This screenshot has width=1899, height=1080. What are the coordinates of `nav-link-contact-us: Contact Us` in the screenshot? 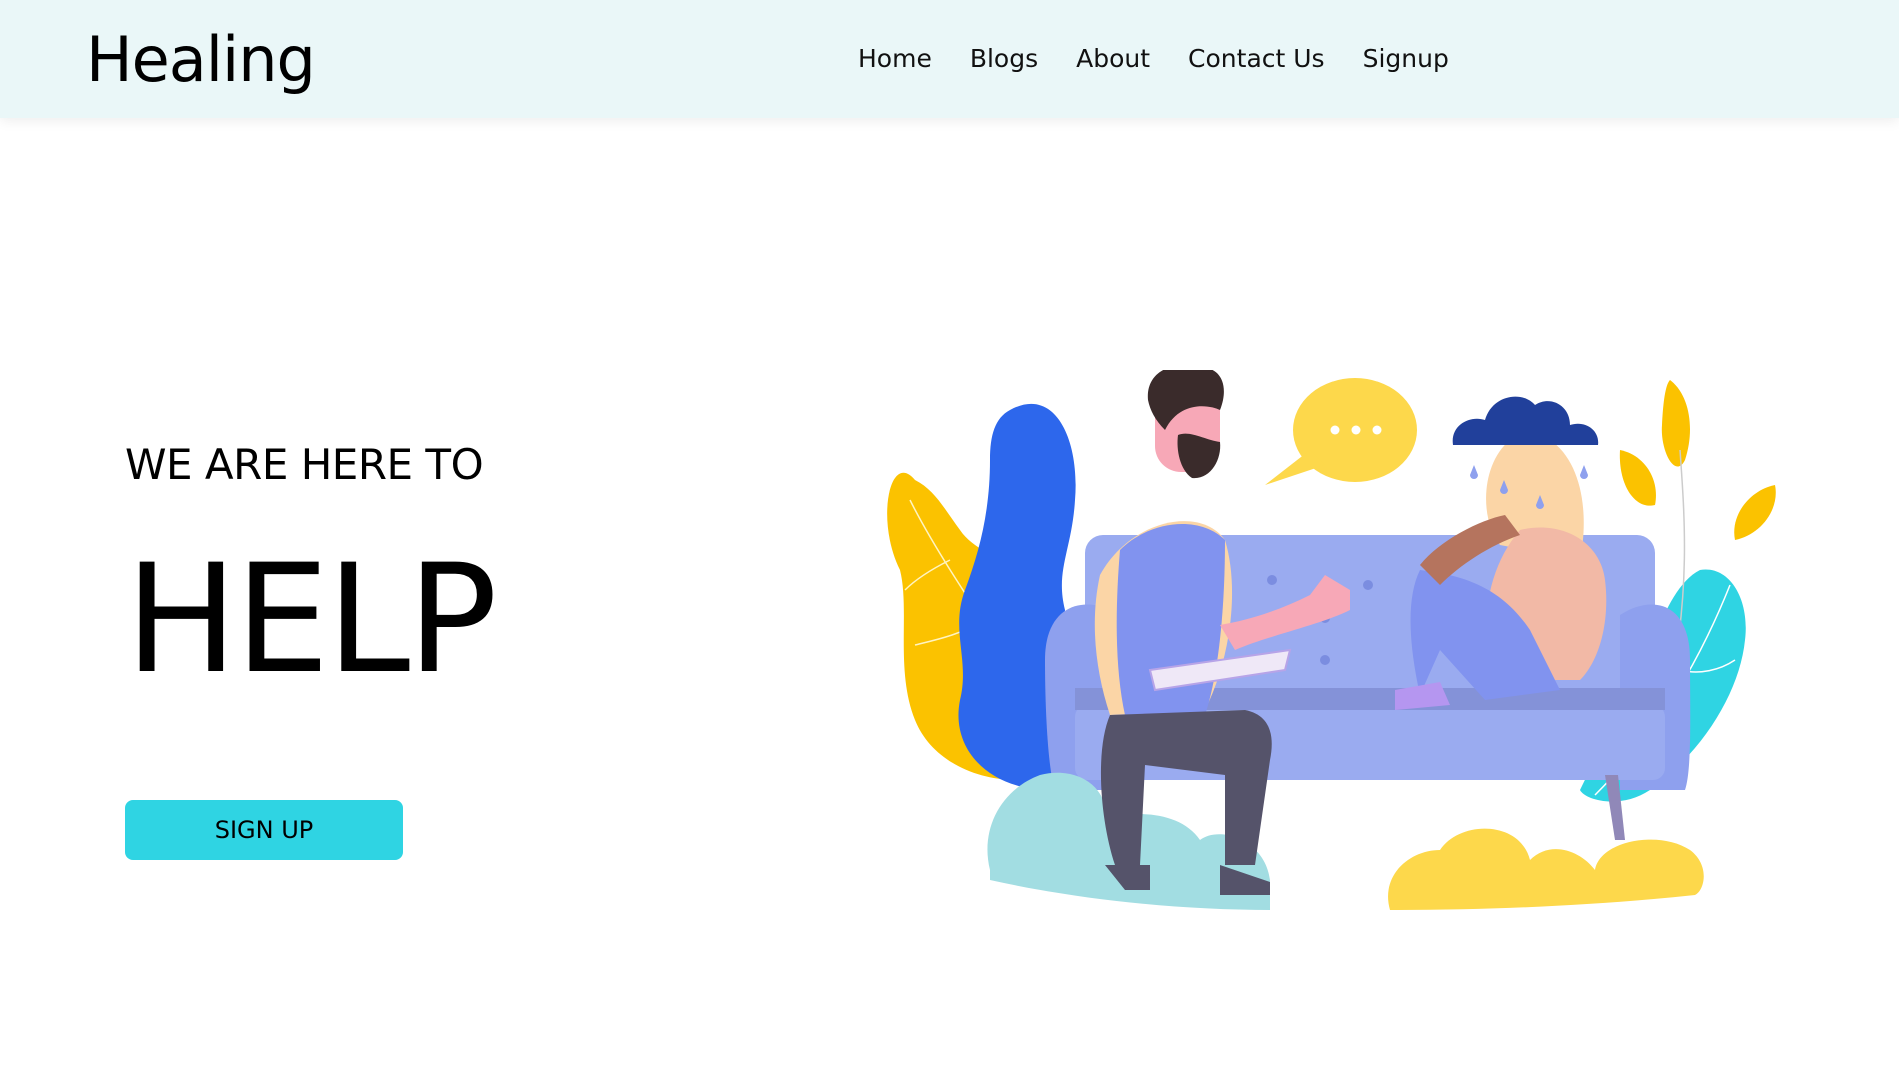 It's located at (1256, 59).